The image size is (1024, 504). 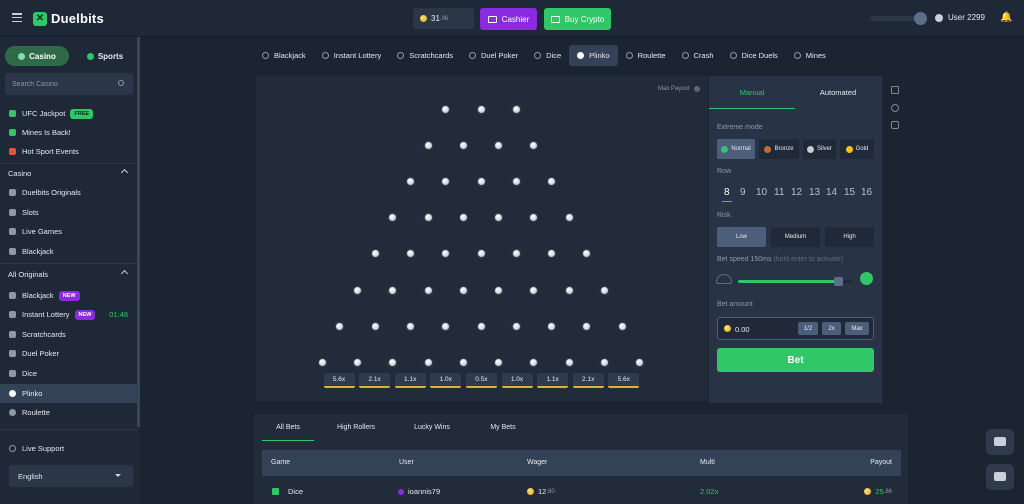 What do you see at coordinates (68, 18) in the screenshot?
I see `logo: ✕ Duelbits` at bounding box center [68, 18].